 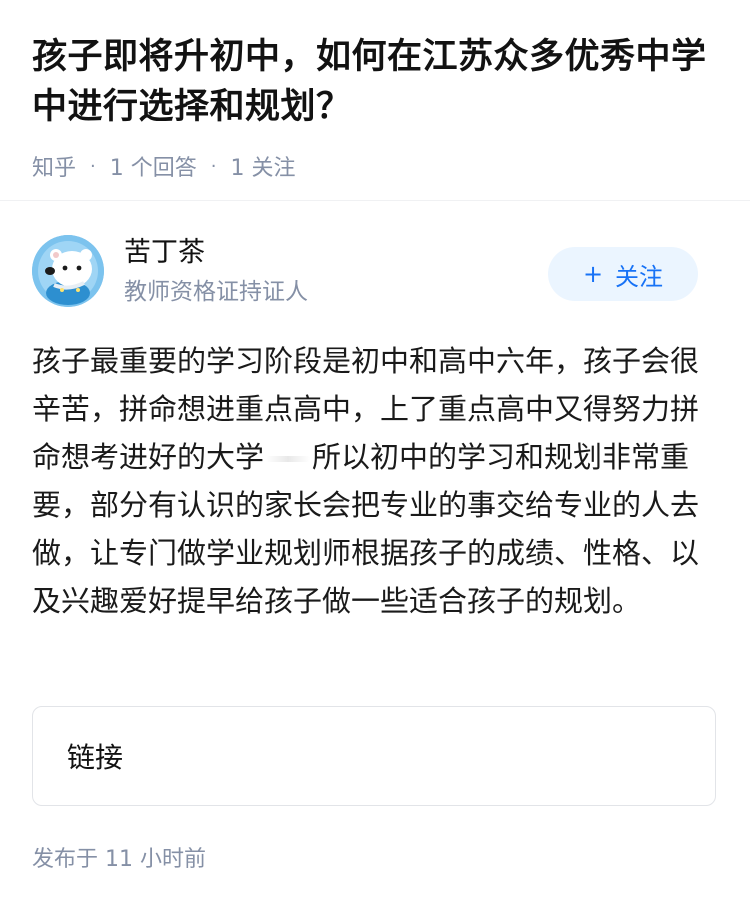 What do you see at coordinates (593, 274) in the screenshot?
I see `plus-icon: +` at bounding box center [593, 274].